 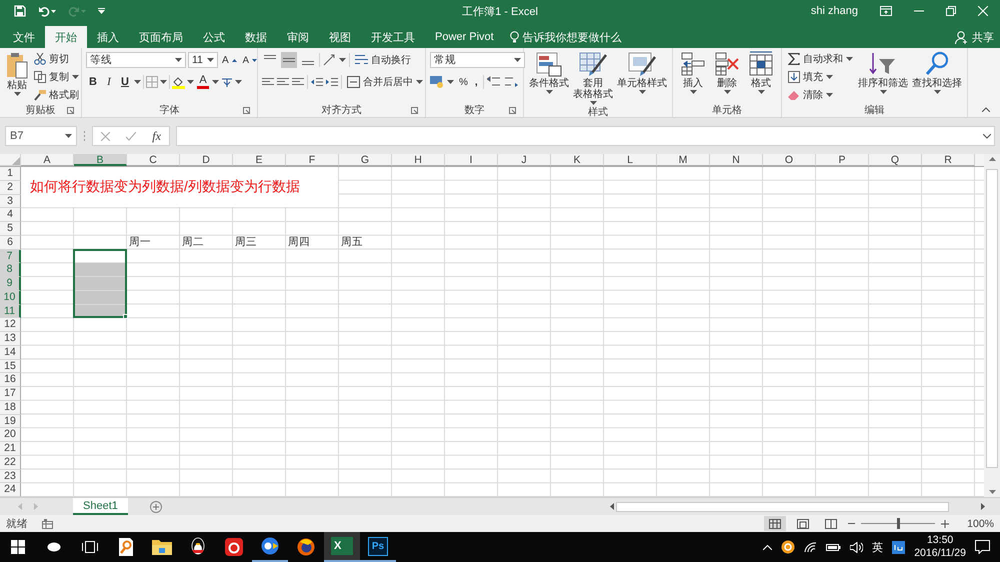 What do you see at coordinates (340, 37) in the screenshot?
I see `ribbon-tab: 视图` at bounding box center [340, 37].